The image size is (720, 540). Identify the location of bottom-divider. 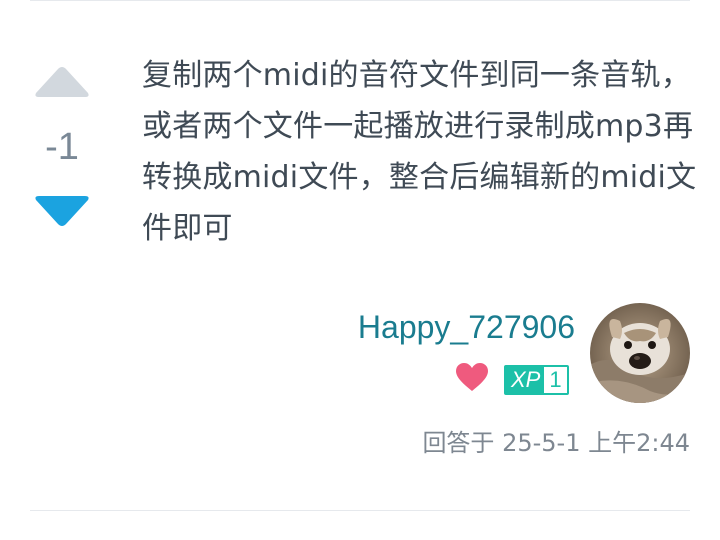
(360, 510).